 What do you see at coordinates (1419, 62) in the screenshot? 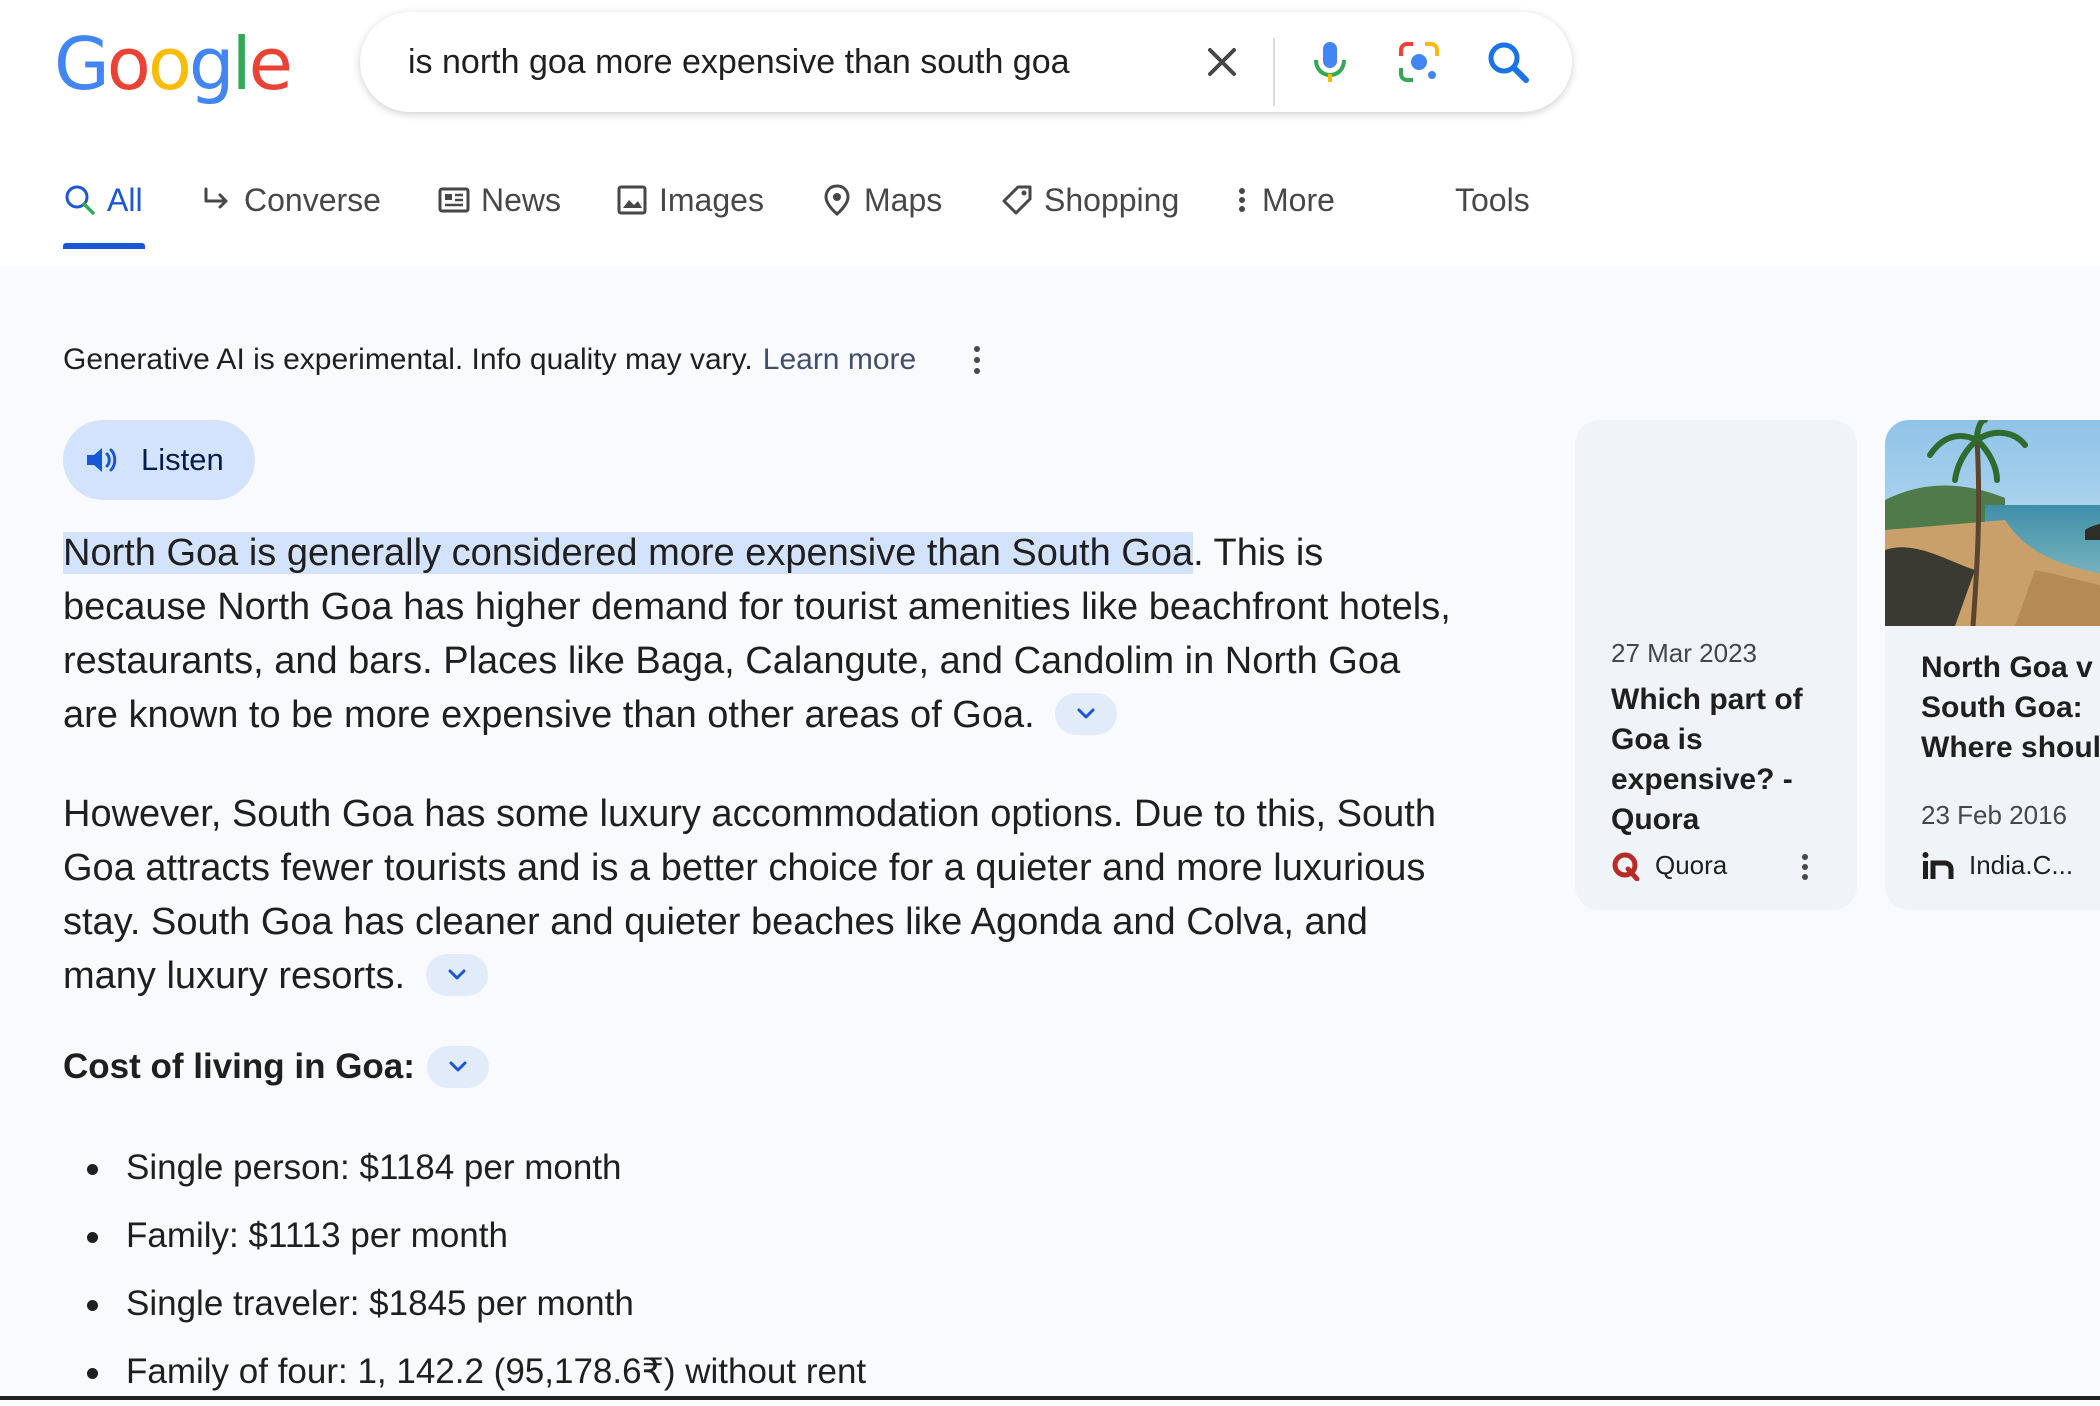
I see `lens-icon` at bounding box center [1419, 62].